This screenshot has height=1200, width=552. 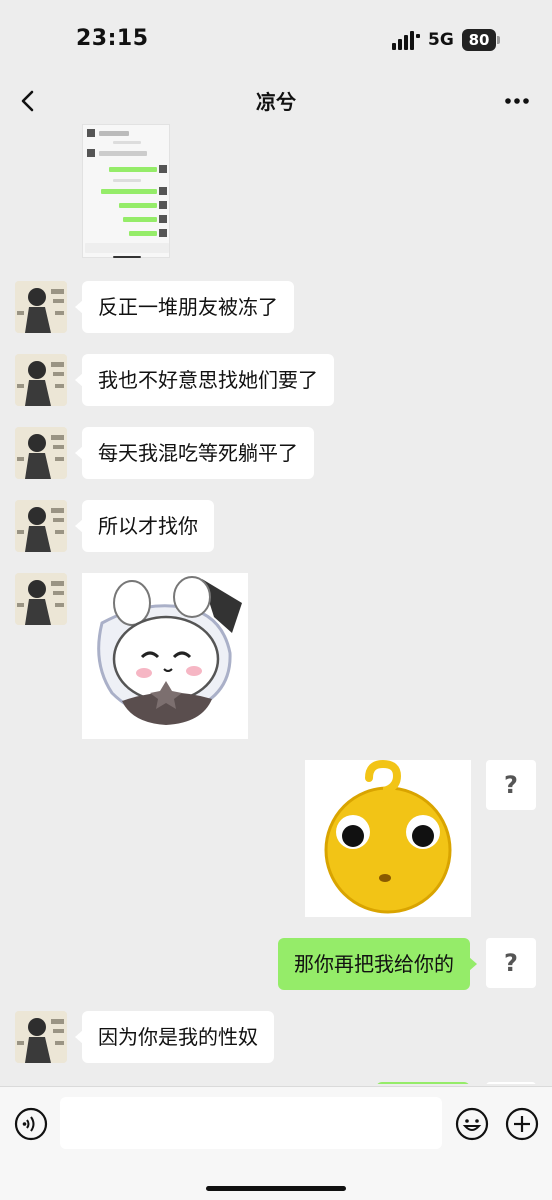 What do you see at coordinates (406, 40) in the screenshot?
I see `signal-icon` at bounding box center [406, 40].